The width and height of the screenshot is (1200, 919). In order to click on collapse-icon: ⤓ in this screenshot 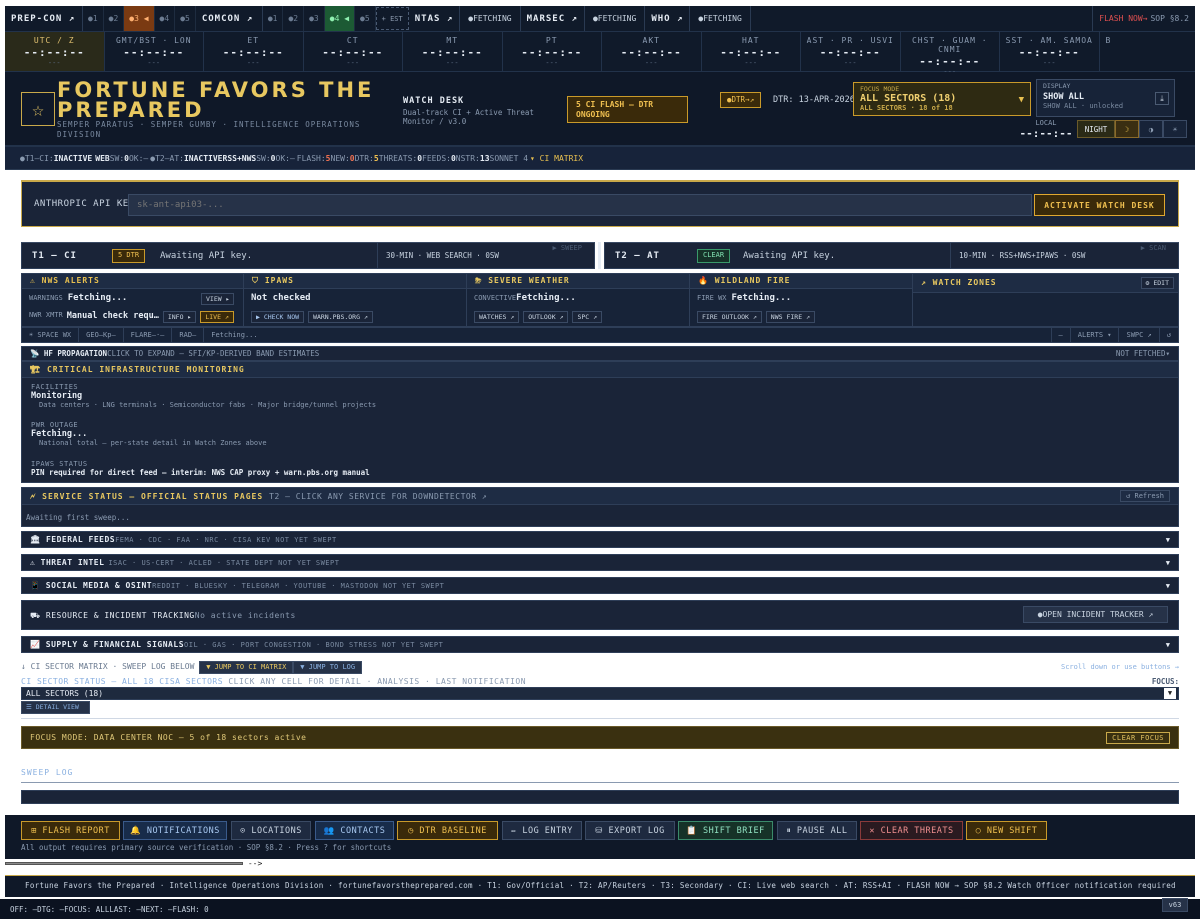, I will do `click(1162, 98)`.